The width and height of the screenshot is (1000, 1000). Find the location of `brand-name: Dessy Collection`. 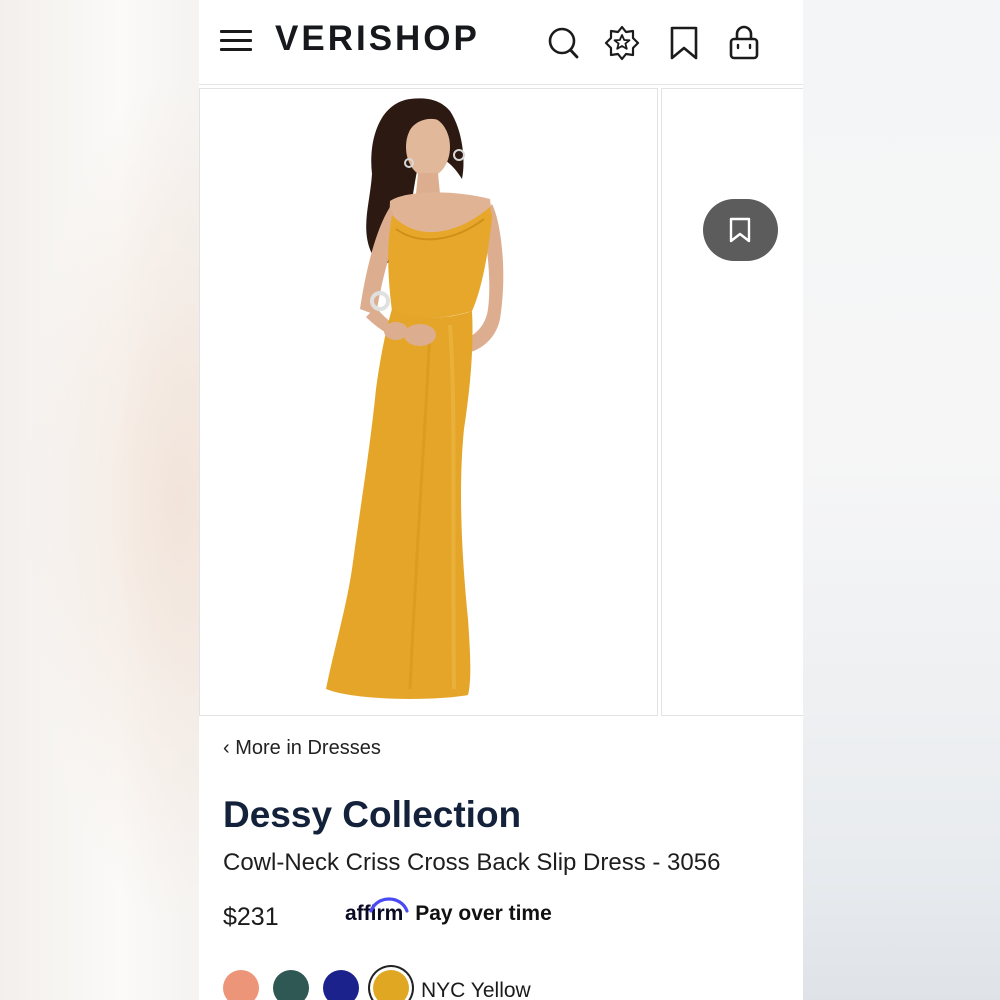

brand-name: Dessy Collection is located at coordinates (372, 815).